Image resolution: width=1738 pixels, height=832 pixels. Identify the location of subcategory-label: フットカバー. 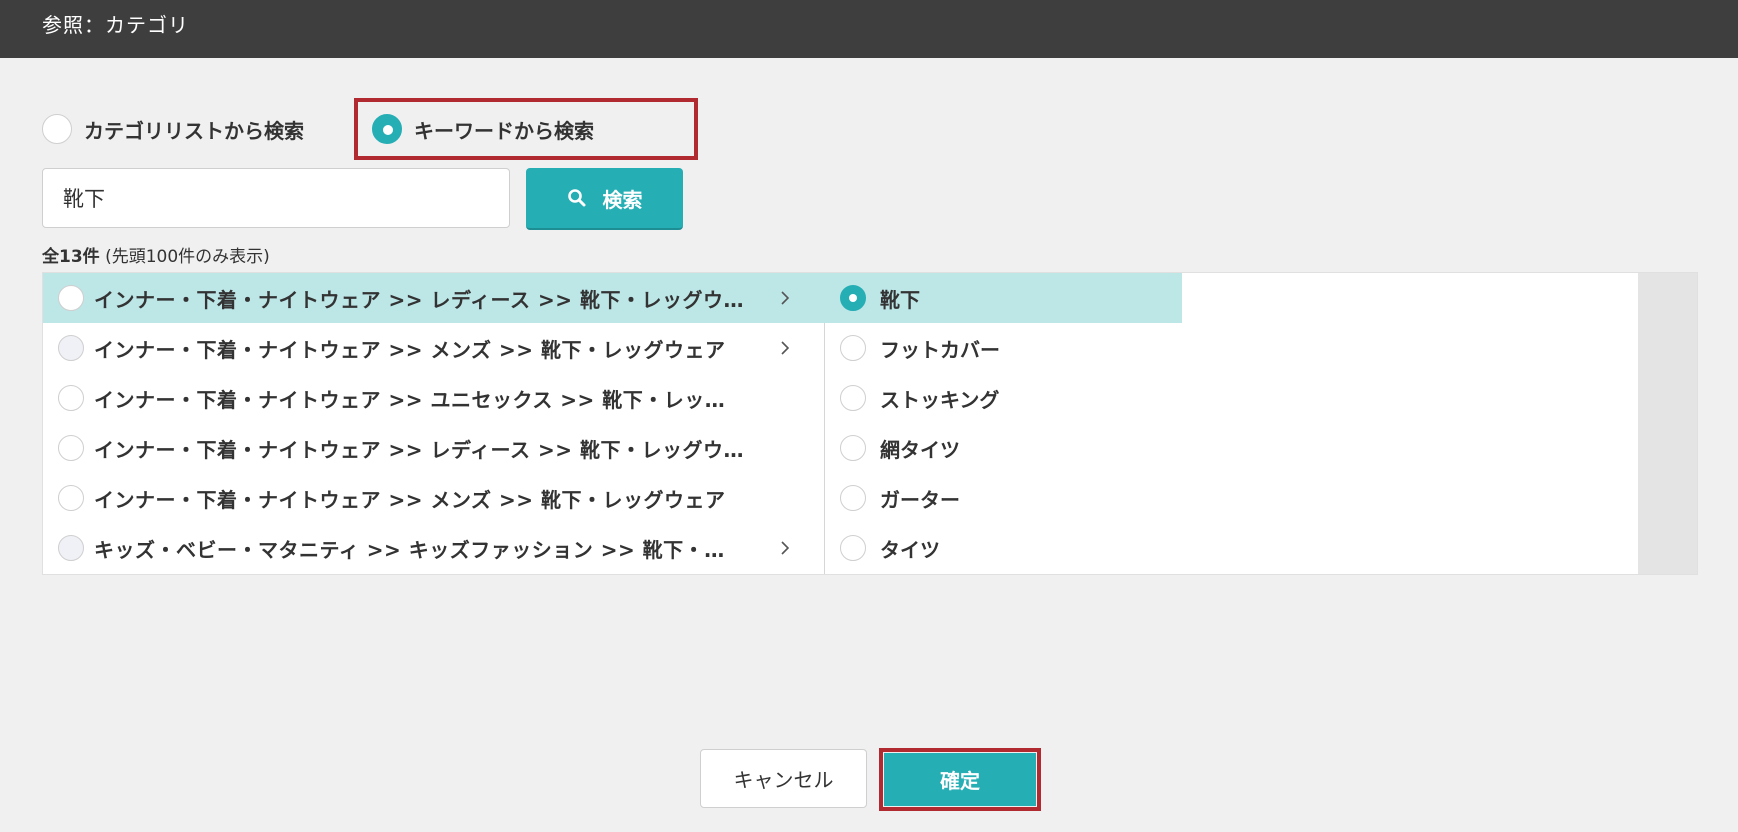
(940, 349).